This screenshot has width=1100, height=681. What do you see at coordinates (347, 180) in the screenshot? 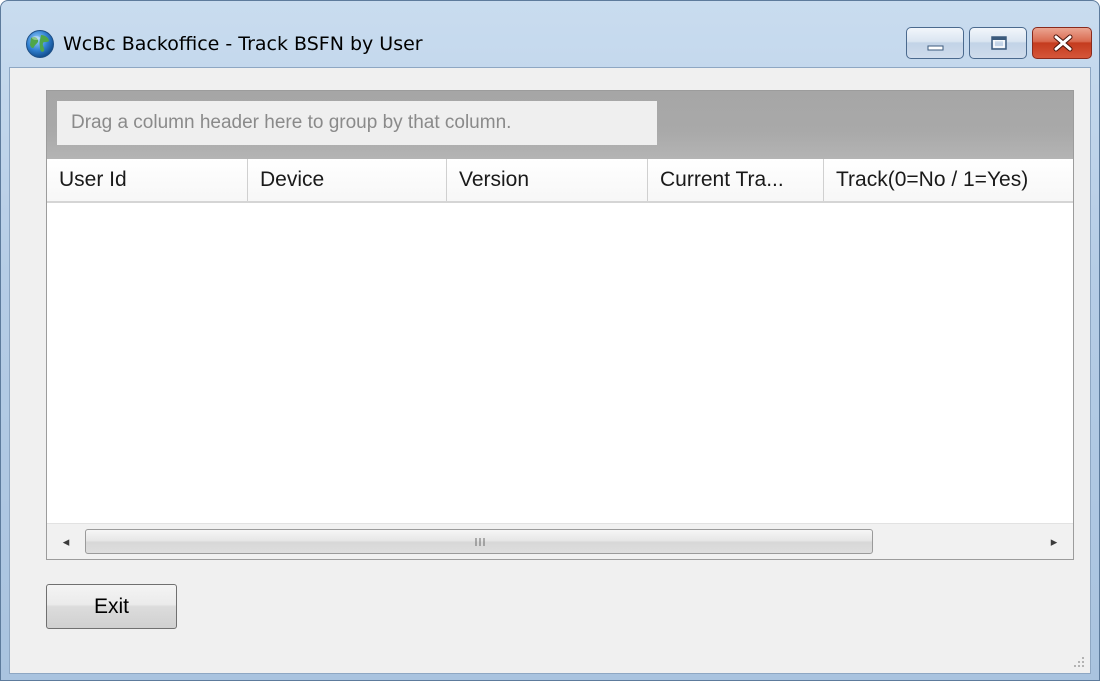
I see `column-header-device: Device` at bounding box center [347, 180].